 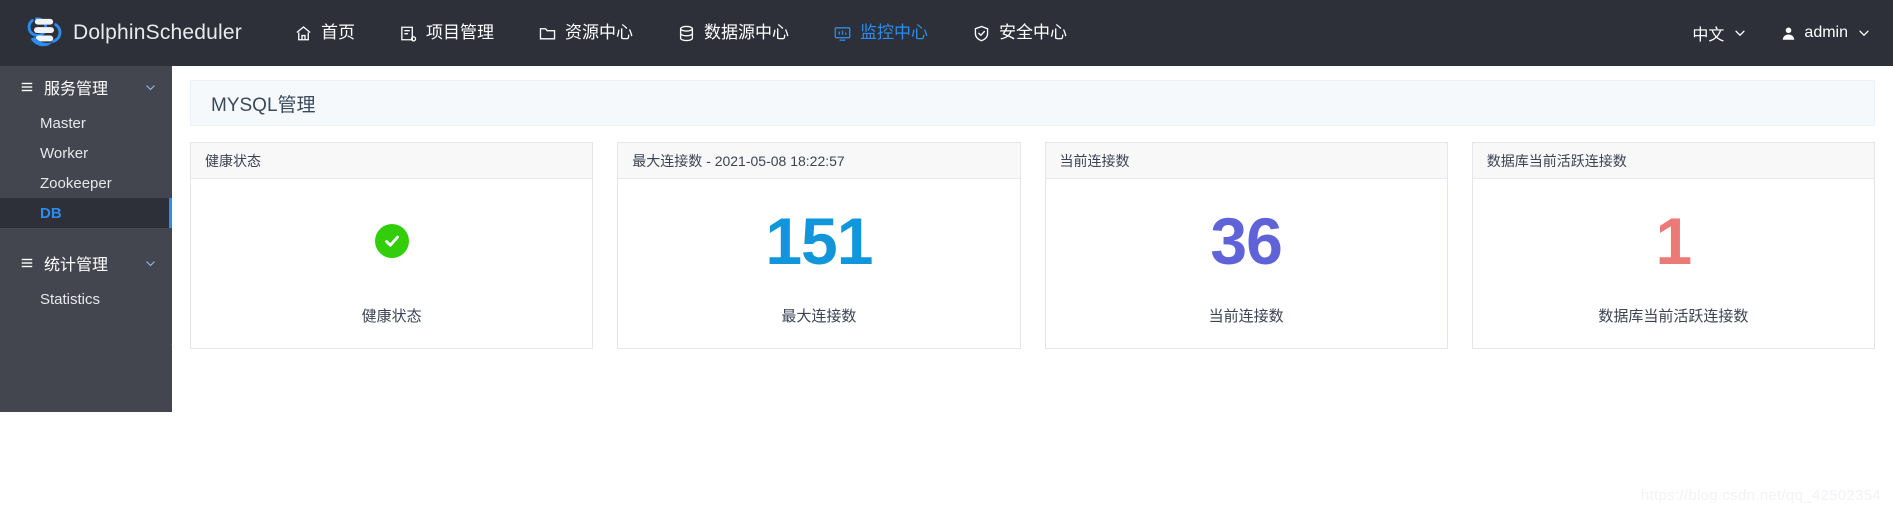 What do you see at coordinates (1673, 316) in the screenshot?
I see `card-active-connections-label: 数据库当前活跃连接数` at bounding box center [1673, 316].